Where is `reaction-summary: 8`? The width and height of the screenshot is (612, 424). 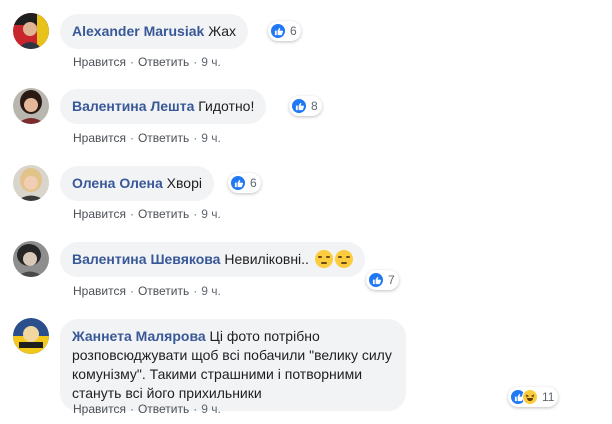 reaction-summary: 8 is located at coordinates (305, 106).